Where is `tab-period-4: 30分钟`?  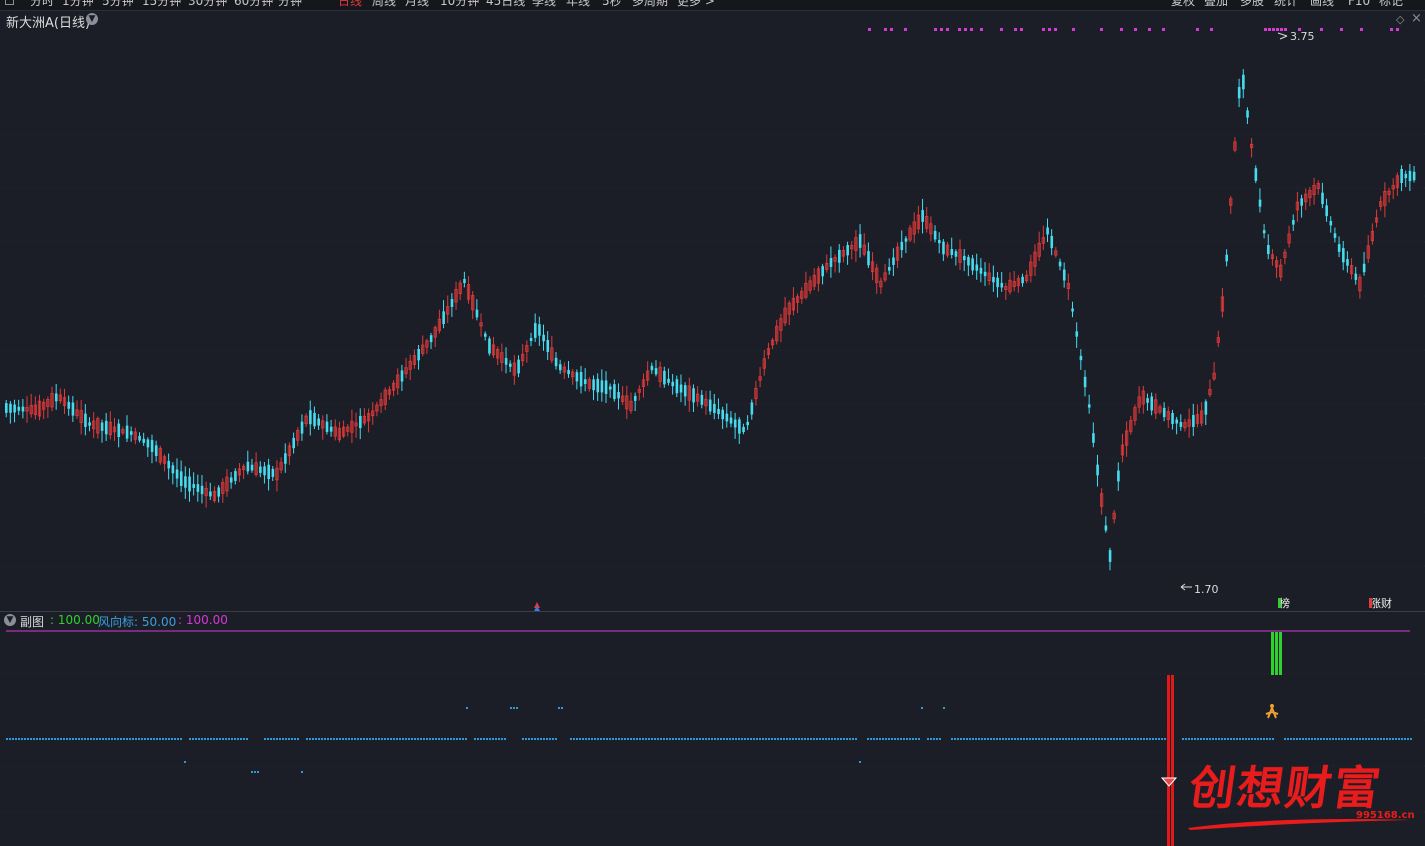 tab-period-4: 30分钟 is located at coordinates (207, 4).